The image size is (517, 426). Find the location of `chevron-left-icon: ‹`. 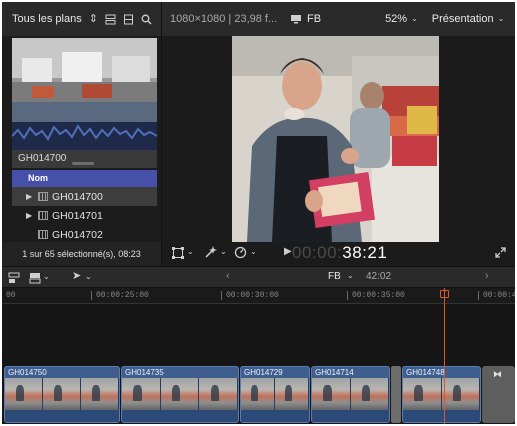

chevron-left-icon: ‹ is located at coordinates (228, 276).